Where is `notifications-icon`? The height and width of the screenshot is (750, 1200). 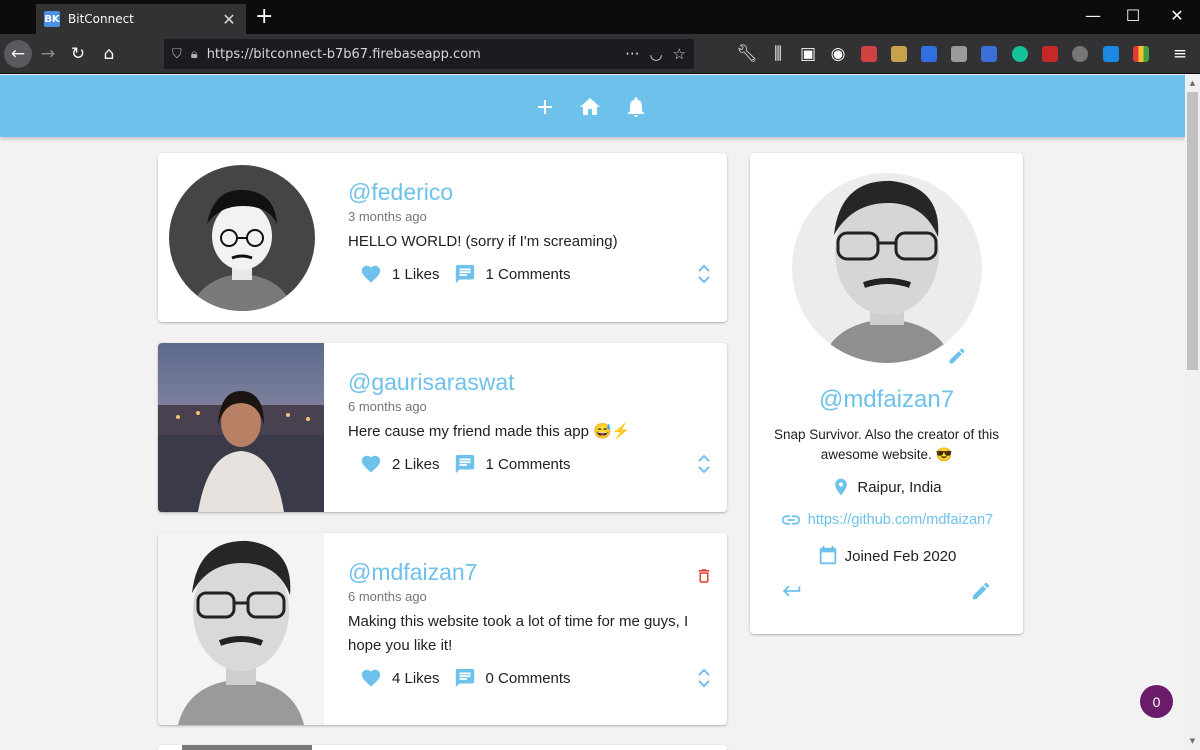
notifications-icon is located at coordinates (636, 107).